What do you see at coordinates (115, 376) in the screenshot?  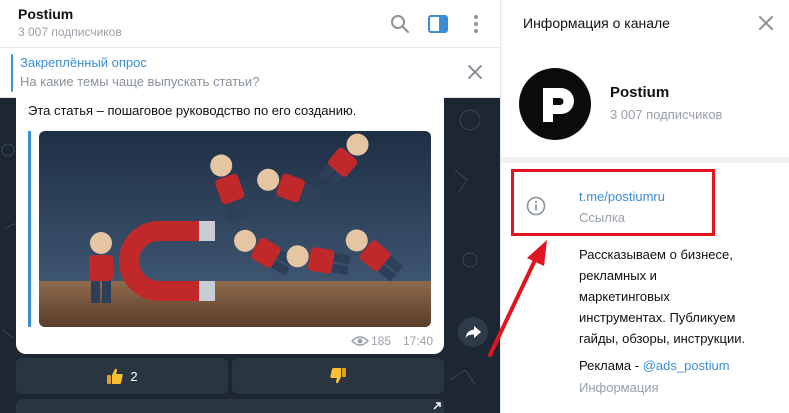 I see `thumbs-up-icon` at bounding box center [115, 376].